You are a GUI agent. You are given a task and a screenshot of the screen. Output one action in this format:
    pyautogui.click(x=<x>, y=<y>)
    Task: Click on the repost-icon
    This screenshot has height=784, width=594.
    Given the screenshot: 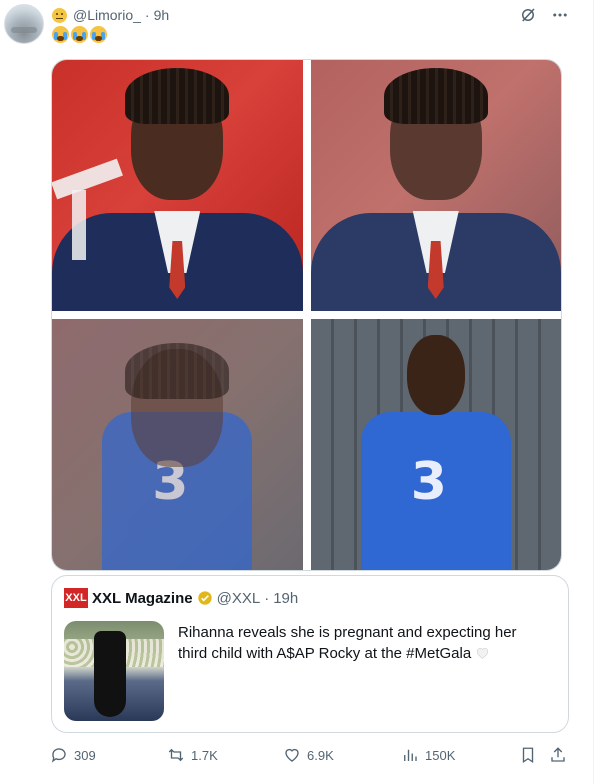 What is the action you would take?
    pyautogui.click(x=176, y=755)
    